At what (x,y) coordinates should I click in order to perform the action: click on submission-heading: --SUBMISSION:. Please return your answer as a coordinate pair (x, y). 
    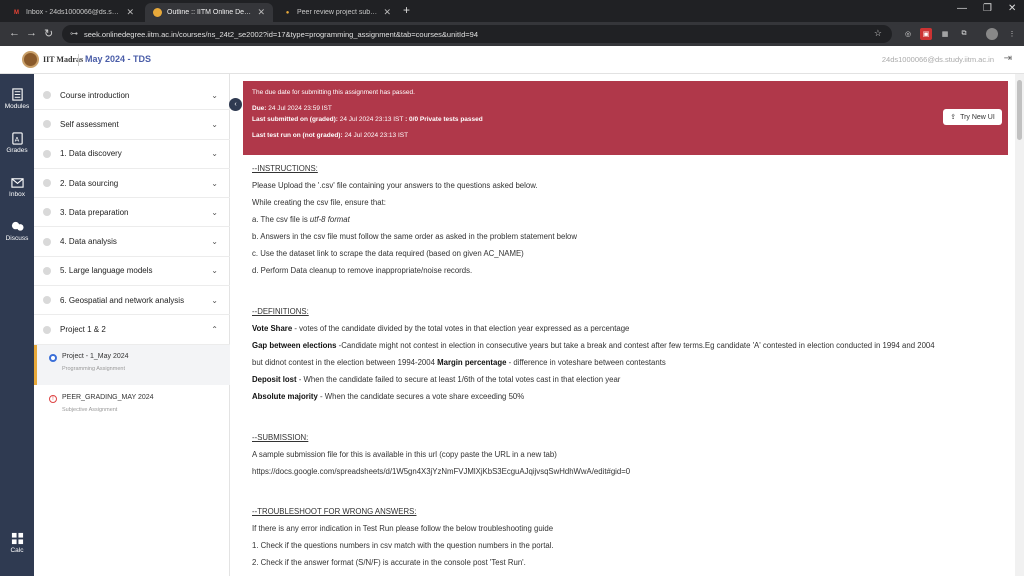
    Looking at the image, I should click on (280, 437).